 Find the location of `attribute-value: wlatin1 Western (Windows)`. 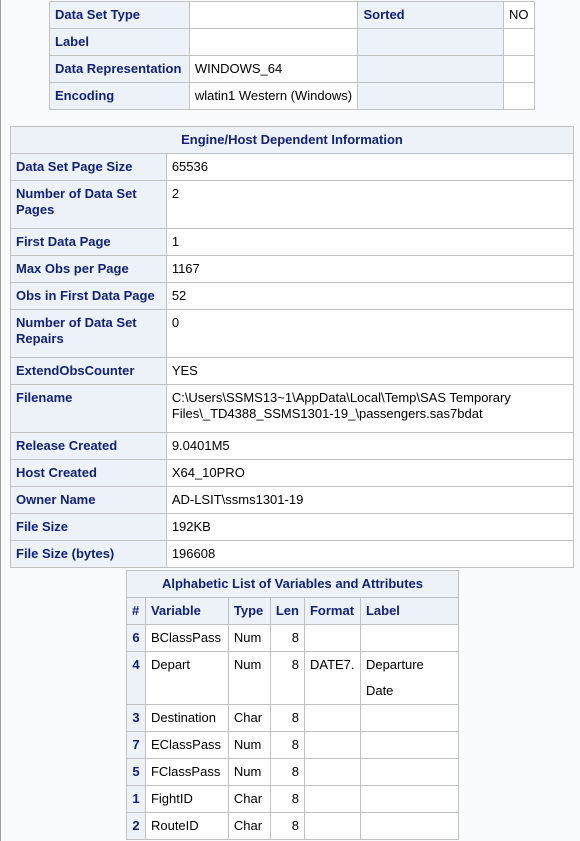

attribute-value: wlatin1 Western (Windows) is located at coordinates (273, 96).